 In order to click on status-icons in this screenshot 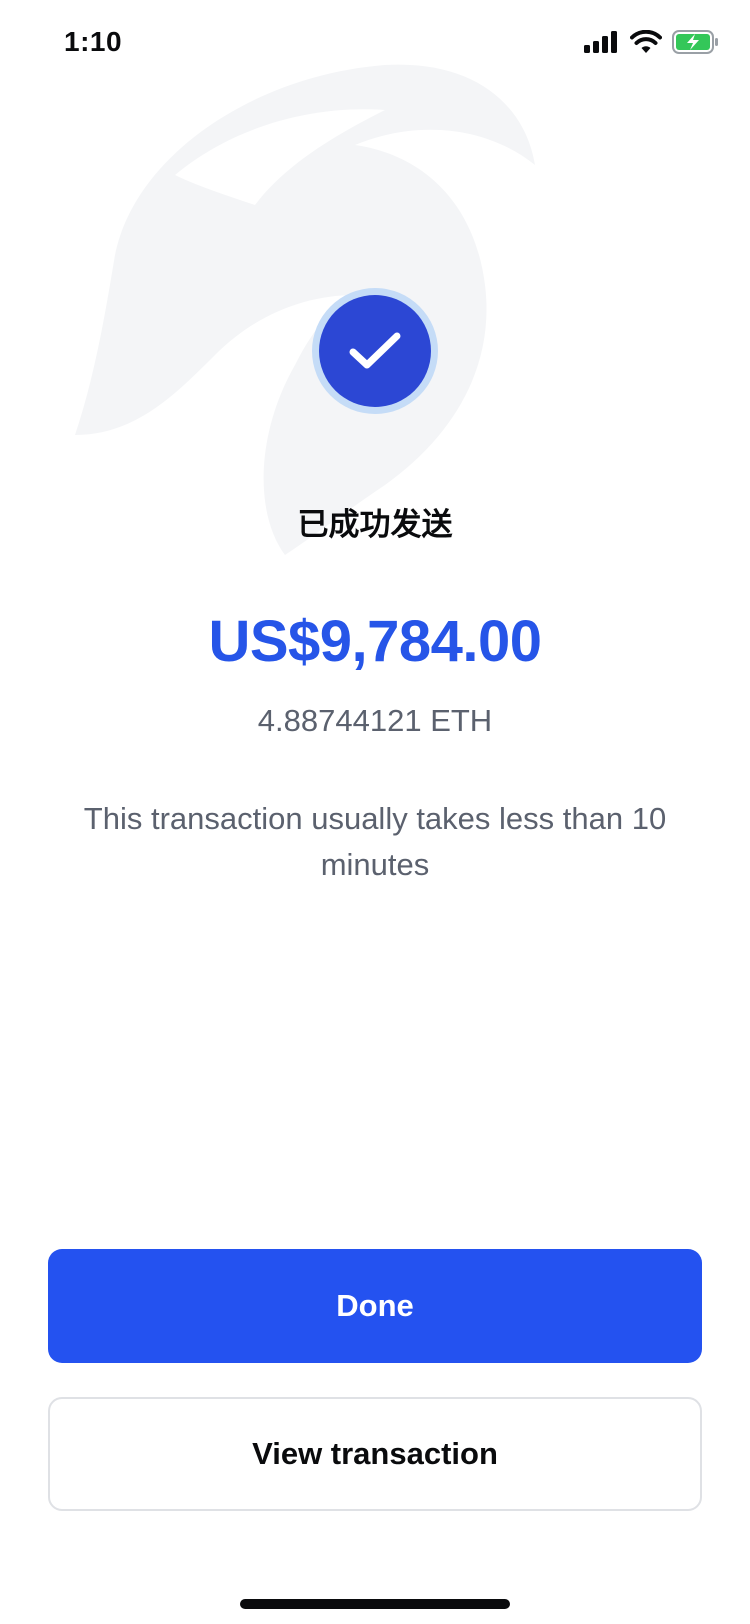, I will do `click(652, 42)`.